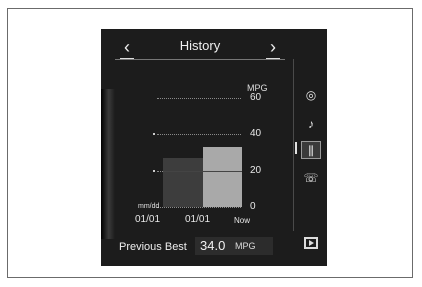  What do you see at coordinates (253, 206) in the screenshot?
I see `y-tick-label-0: 0` at bounding box center [253, 206].